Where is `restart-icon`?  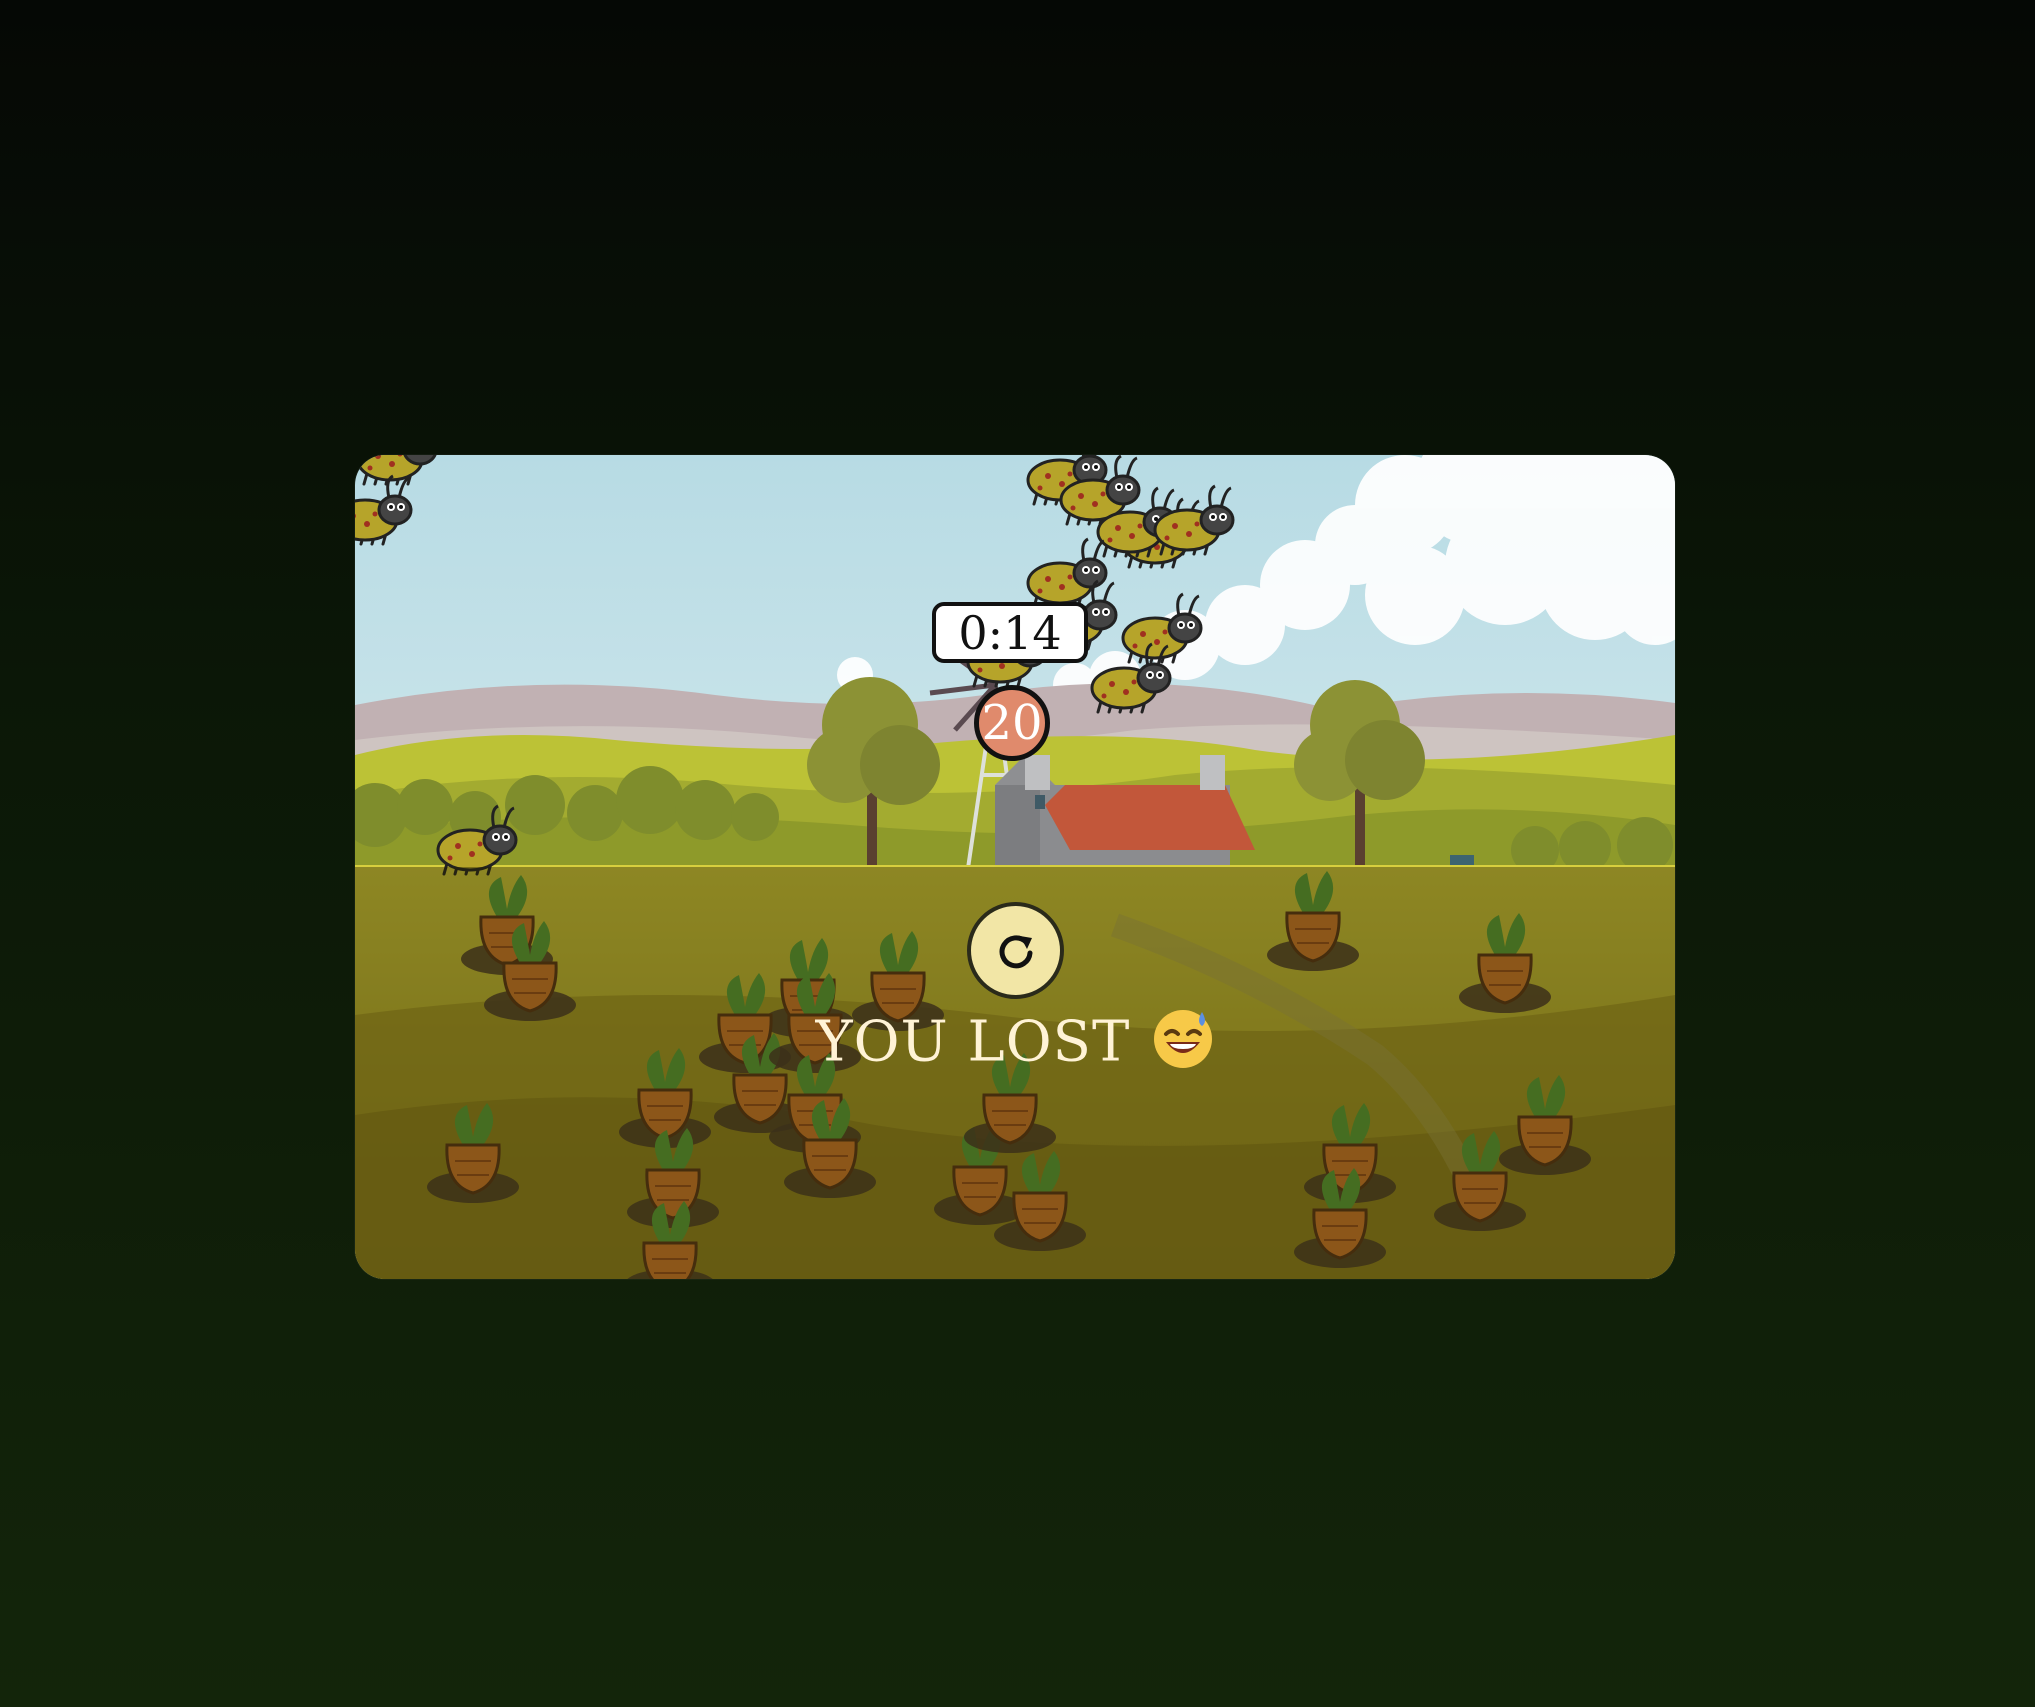
restart-icon is located at coordinates (1015, 951).